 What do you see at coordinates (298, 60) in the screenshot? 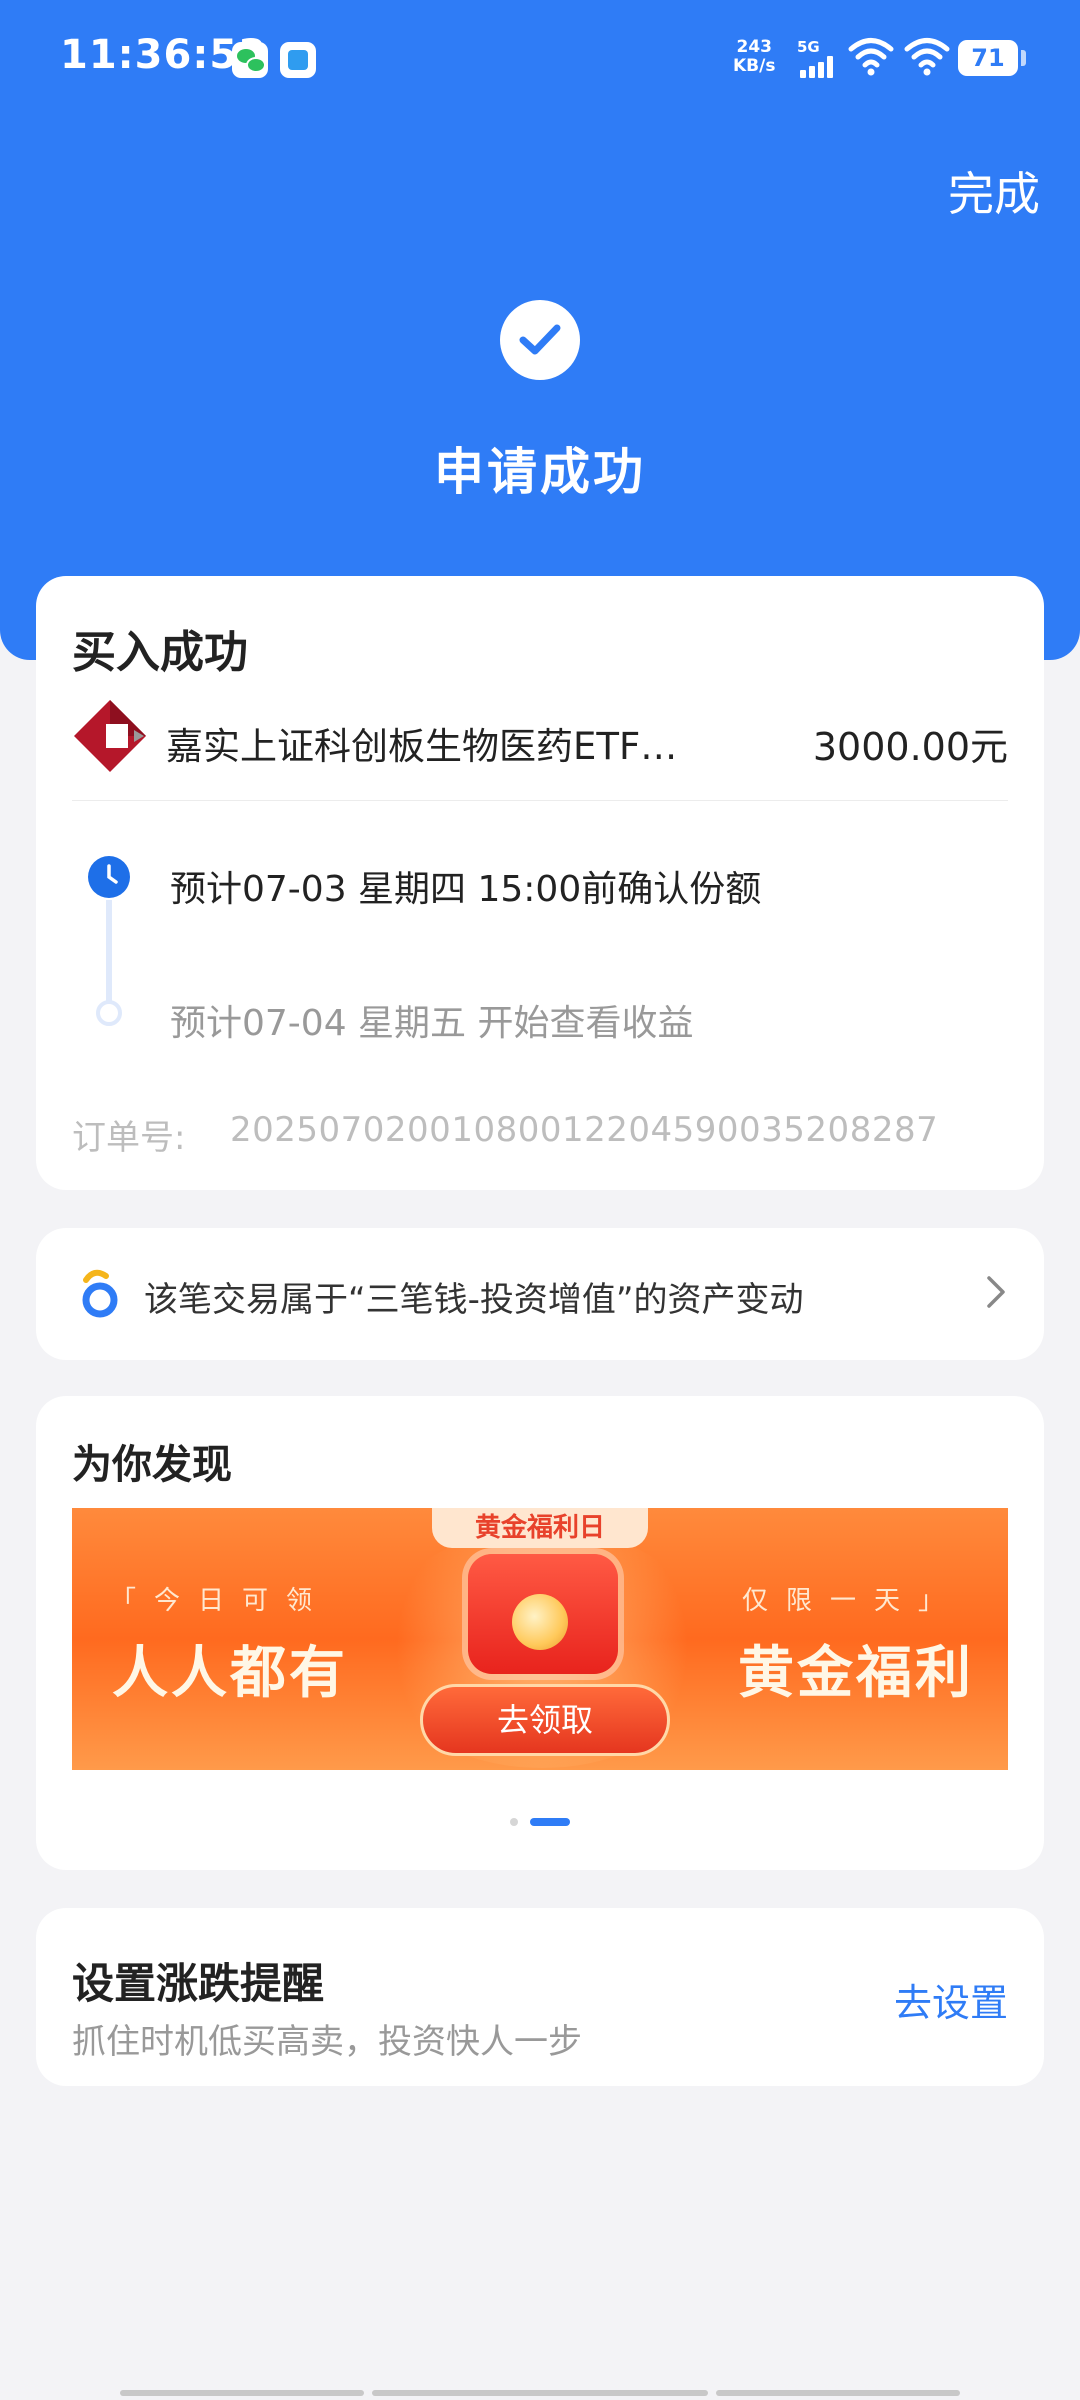
I see `app-notification-icon` at bounding box center [298, 60].